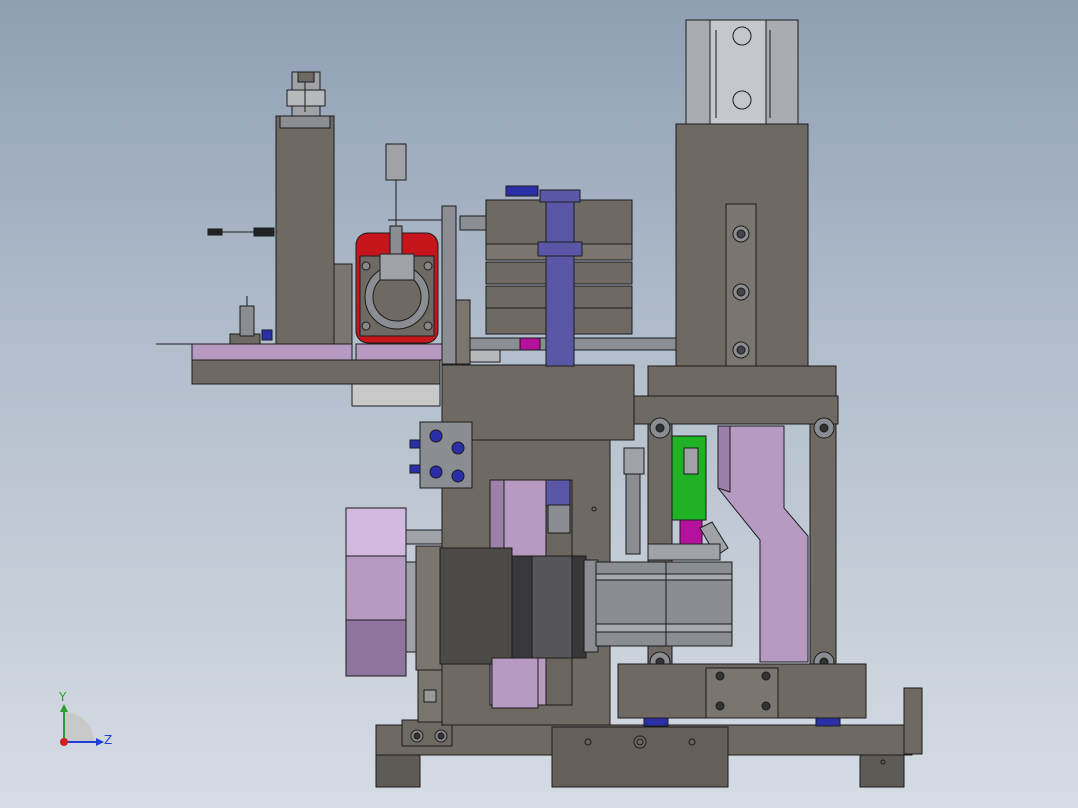 The image size is (1078, 808). What do you see at coordinates (397, 243) in the screenshot?
I see `red-motor` at bounding box center [397, 243].